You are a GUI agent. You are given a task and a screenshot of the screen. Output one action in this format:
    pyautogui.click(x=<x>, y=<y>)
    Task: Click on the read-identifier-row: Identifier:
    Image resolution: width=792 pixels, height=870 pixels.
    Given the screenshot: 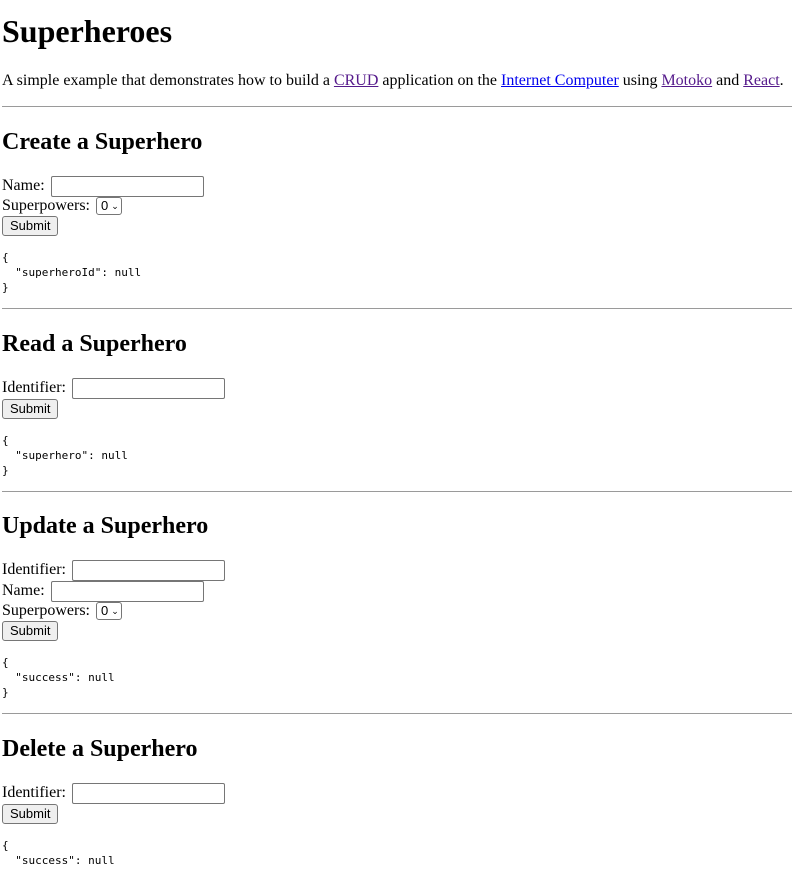 What is the action you would take?
    pyautogui.click(x=113, y=388)
    